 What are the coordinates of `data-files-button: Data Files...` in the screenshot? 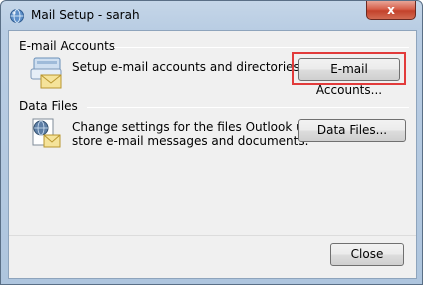 It's located at (352, 130).